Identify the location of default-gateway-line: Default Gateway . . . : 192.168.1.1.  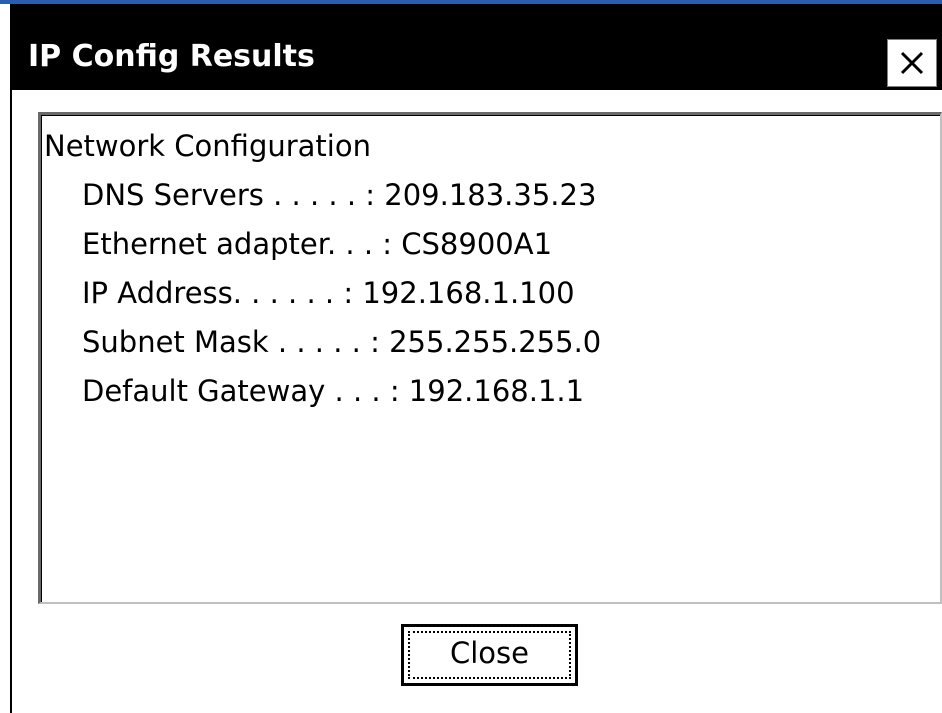
(333, 391).